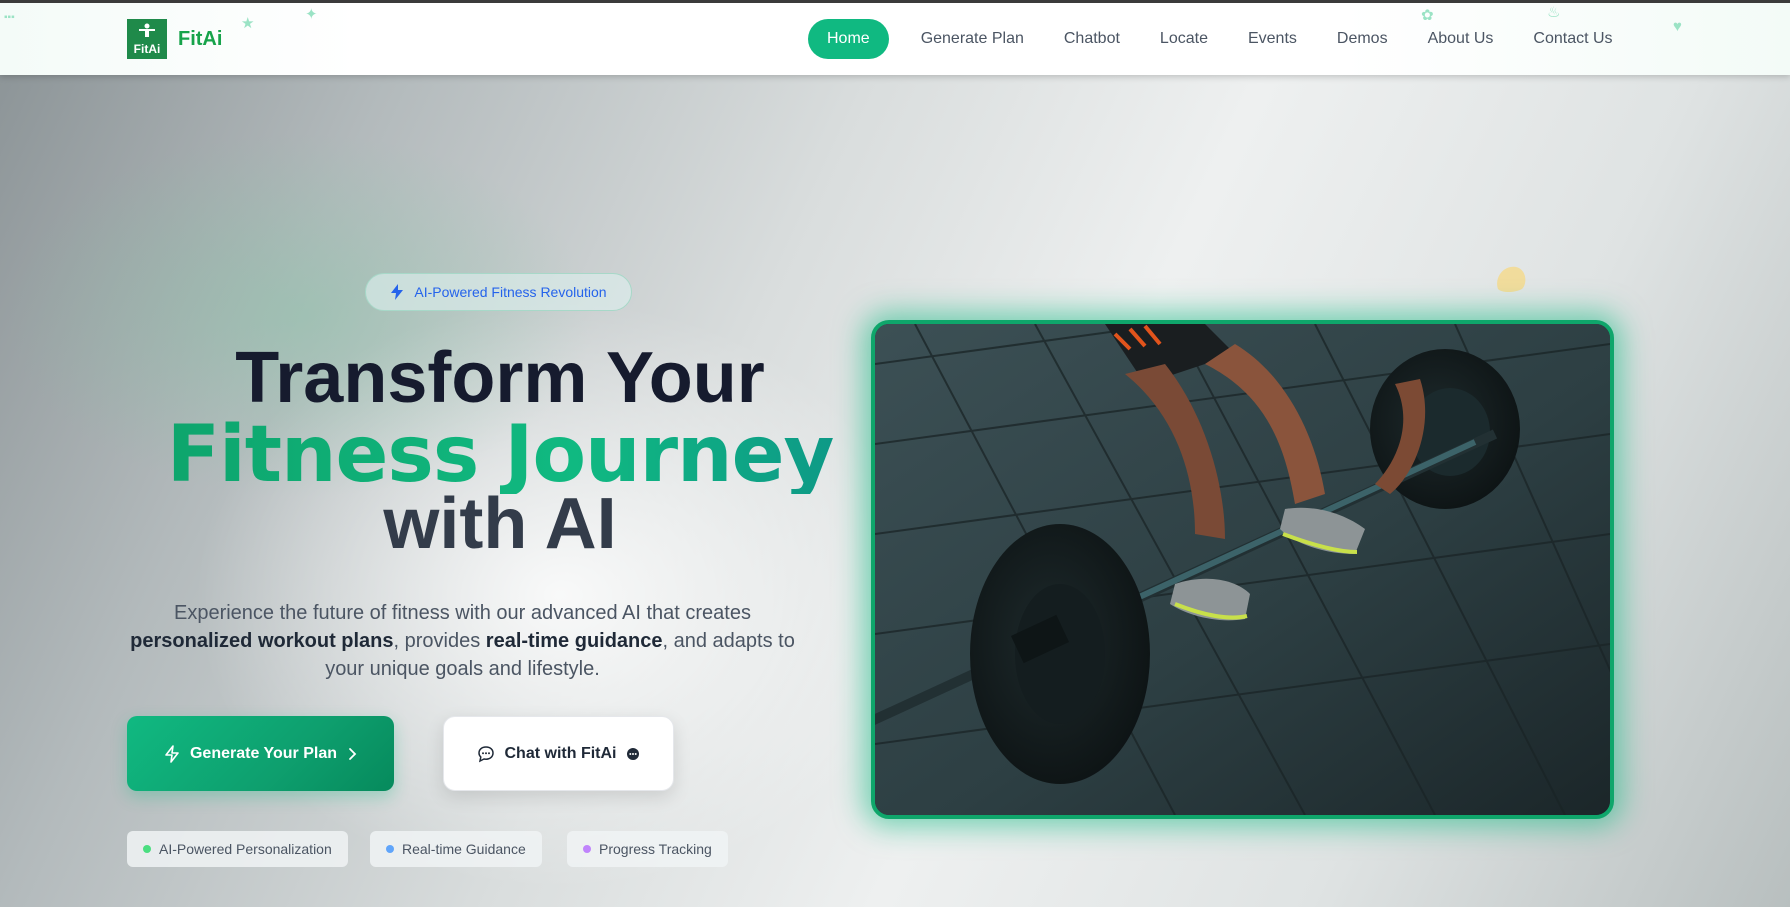 The height and width of the screenshot is (907, 1790). I want to click on chat-bubble-icon, so click(485, 753).